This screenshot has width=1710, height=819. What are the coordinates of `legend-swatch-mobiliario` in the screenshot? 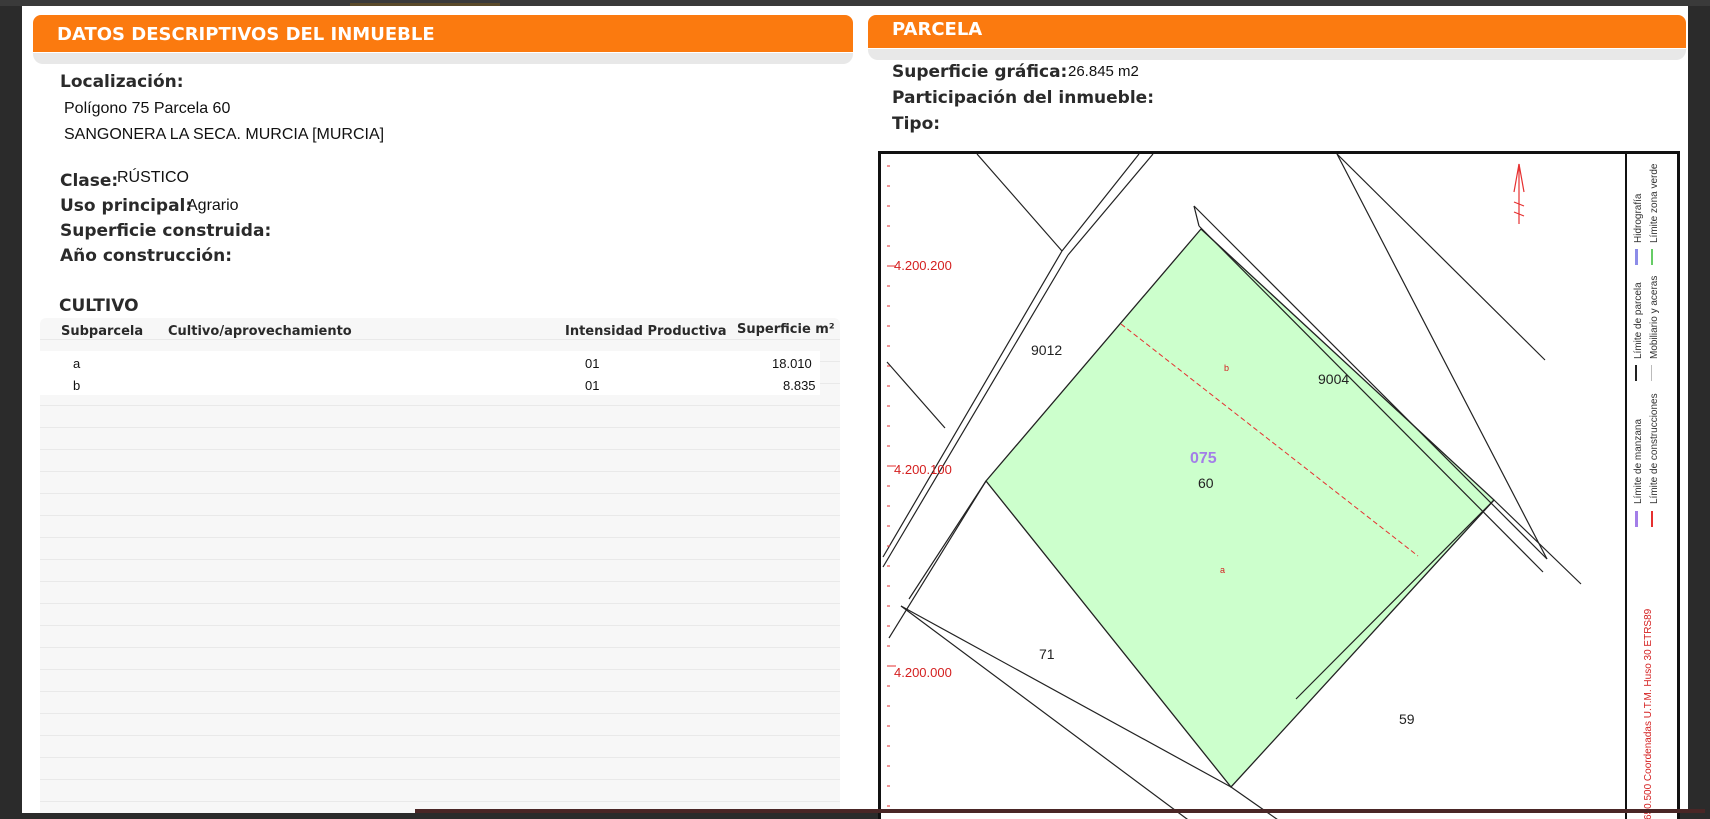 It's located at (1651, 373).